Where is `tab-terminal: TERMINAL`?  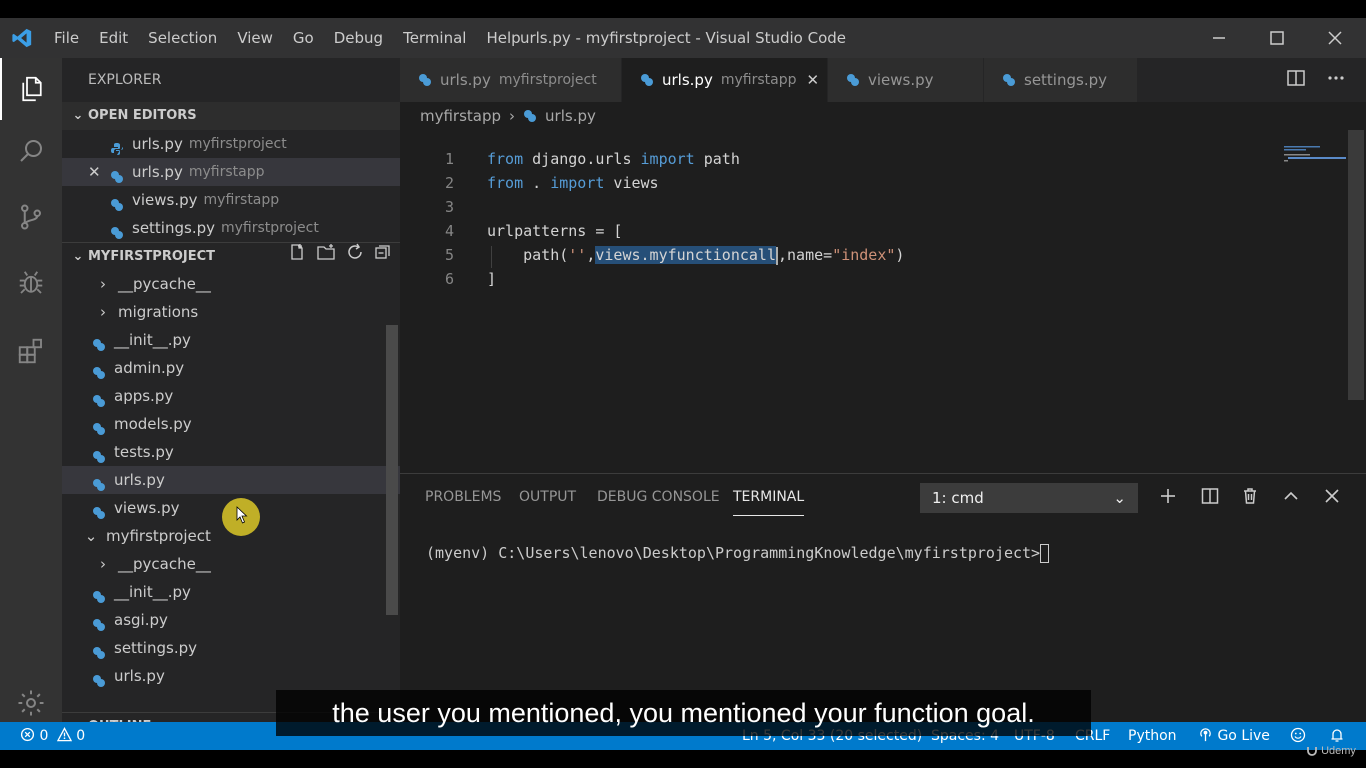
tab-terminal: TERMINAL is located at coordinates (769, 495).